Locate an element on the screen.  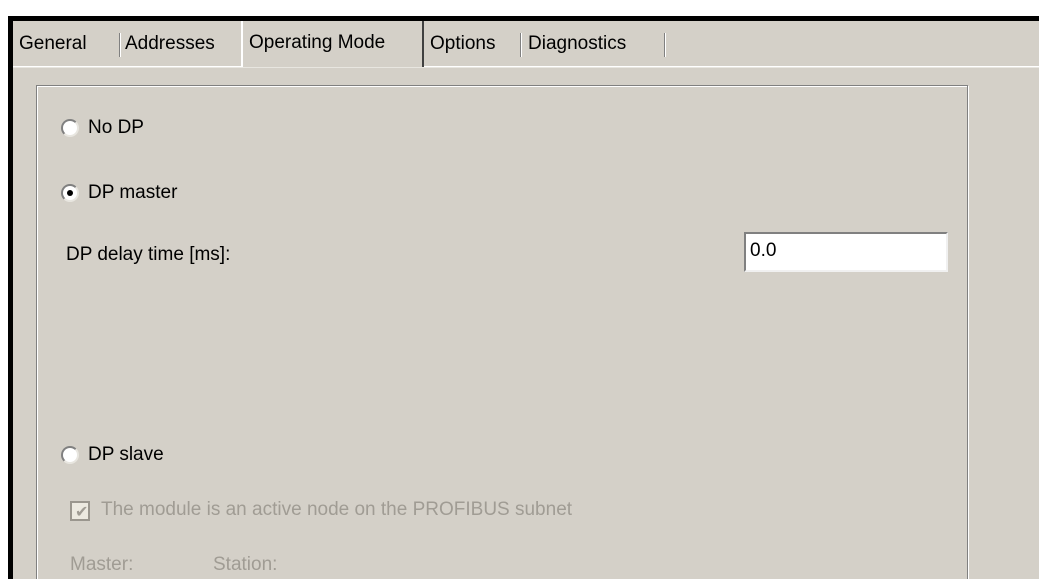
no-dp-radio is located at coordinates (70, 128).